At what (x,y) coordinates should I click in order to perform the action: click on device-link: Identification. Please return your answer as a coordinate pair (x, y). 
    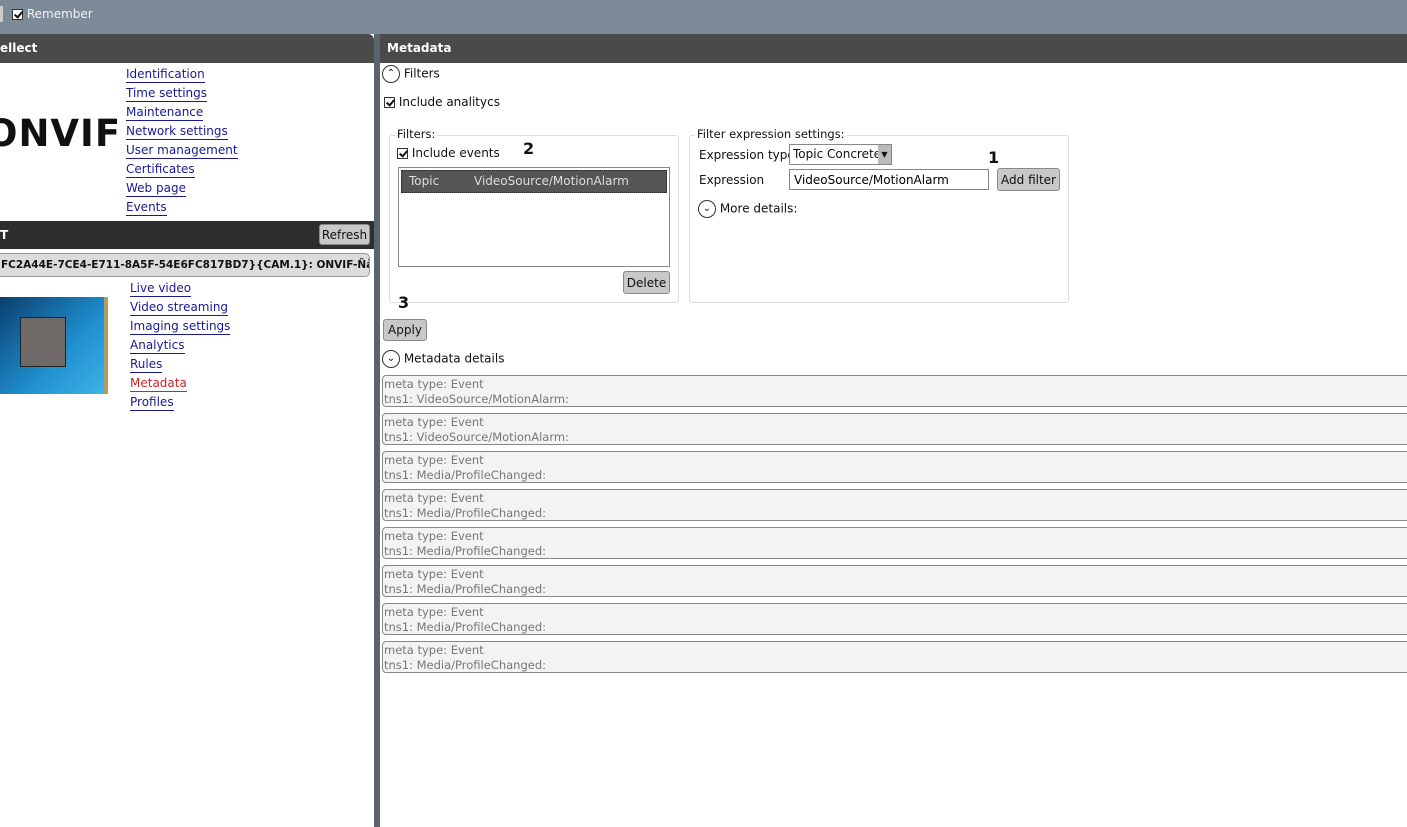
    Looking at the image, I should click on (165, 75).